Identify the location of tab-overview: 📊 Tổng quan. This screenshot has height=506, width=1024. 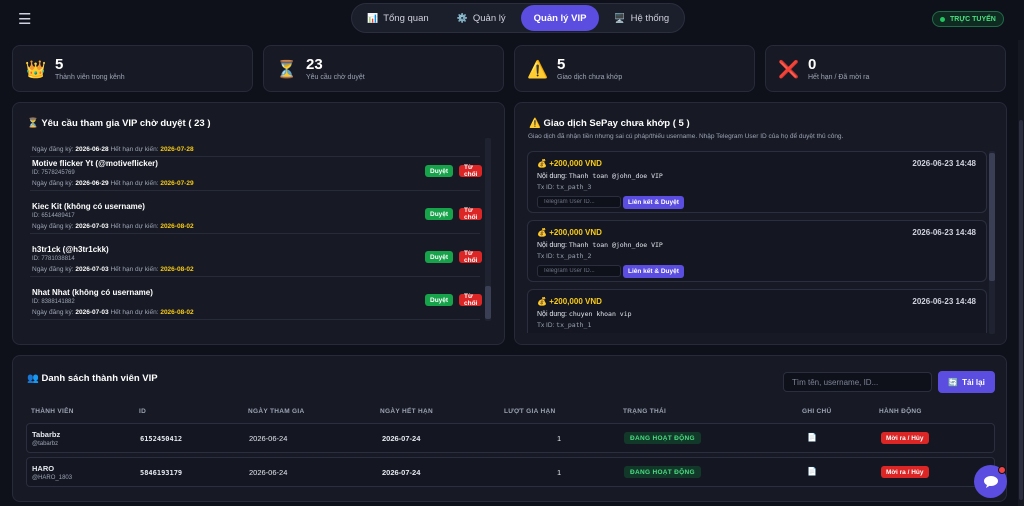
(398, 18).